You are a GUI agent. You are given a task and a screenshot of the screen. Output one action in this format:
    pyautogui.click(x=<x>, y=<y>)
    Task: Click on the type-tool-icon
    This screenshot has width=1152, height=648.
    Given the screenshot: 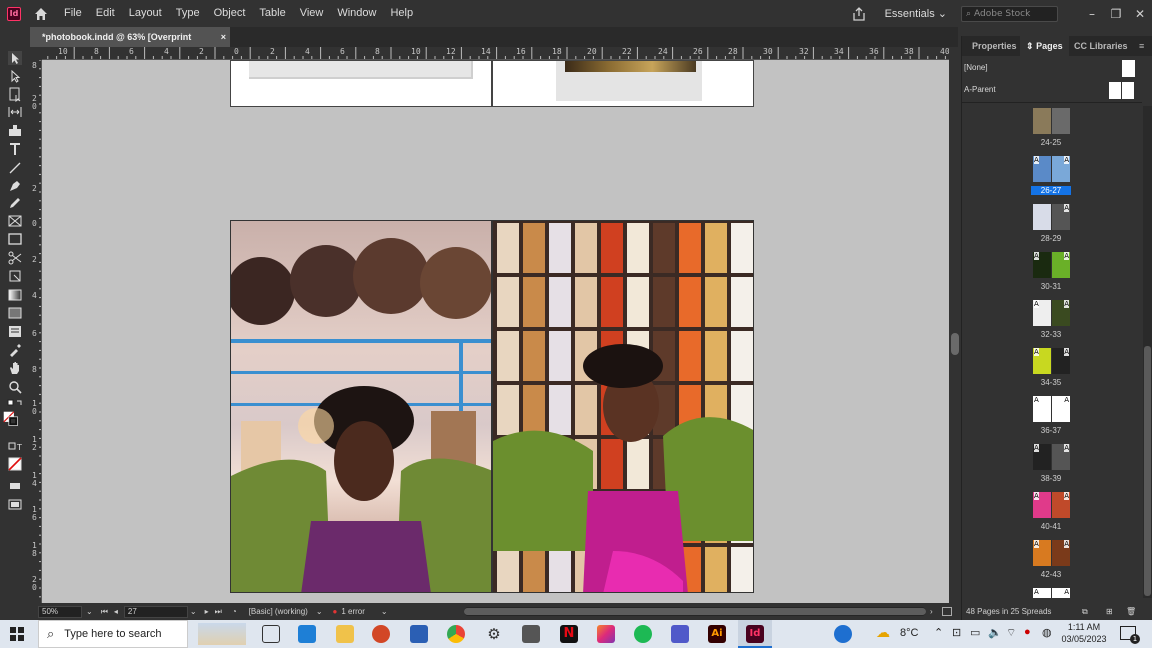 What is the action you would take?
    pyautogui.click(x=15, y=149)
    